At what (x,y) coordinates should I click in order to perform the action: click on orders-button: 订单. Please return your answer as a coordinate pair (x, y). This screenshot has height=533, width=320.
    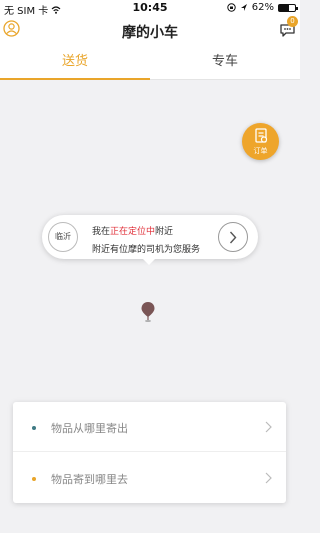
    Looking at the image, I should click on (260, 141).